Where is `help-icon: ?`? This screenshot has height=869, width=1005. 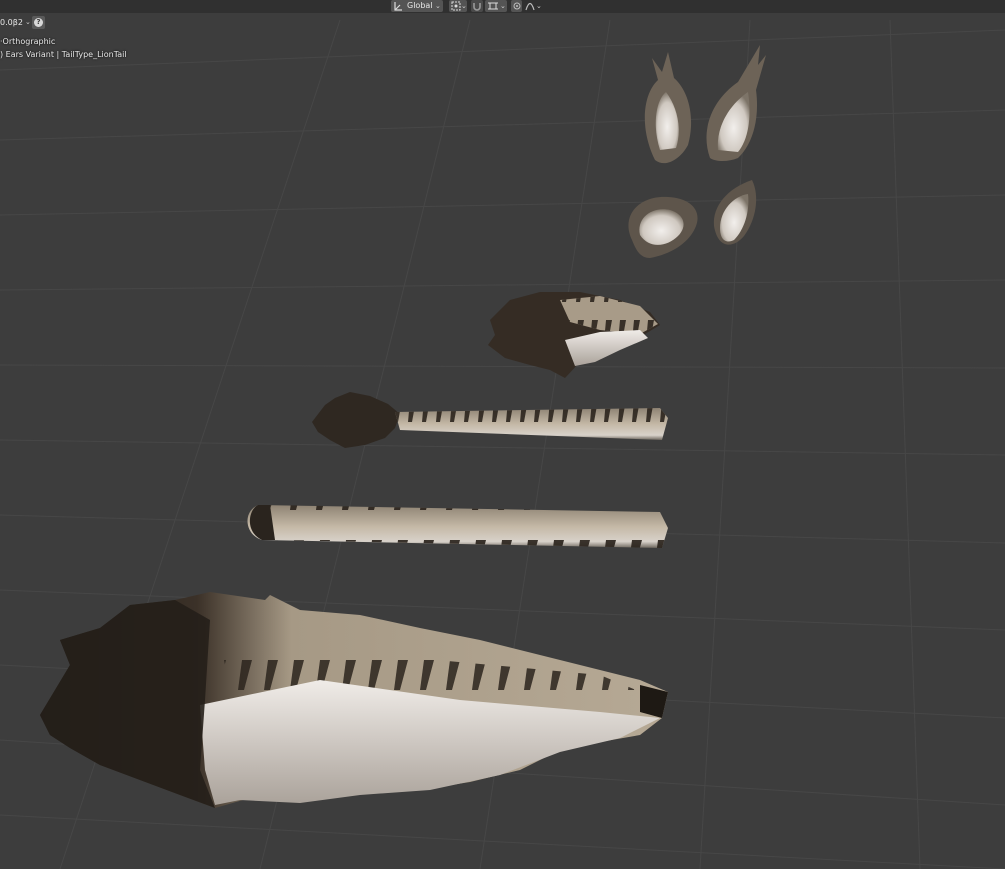
help-icon: ? is located at coordinates (38, 22).